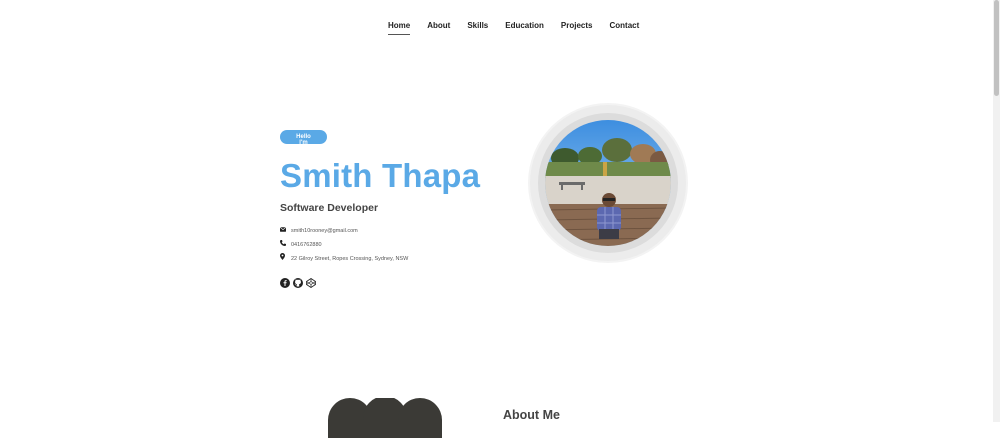  What do you see at coordinates (283, 230) in the screenshot?
I see `envelope-icon` at bounding box center [283, 230].